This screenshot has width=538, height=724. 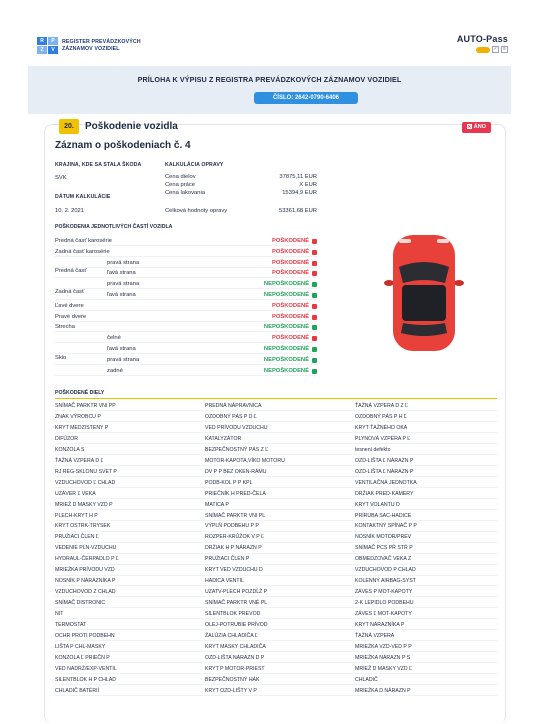 I want to click on damaged-part: PRIEČNÍK H PRED-ČELA, so click(x=235, y=493).